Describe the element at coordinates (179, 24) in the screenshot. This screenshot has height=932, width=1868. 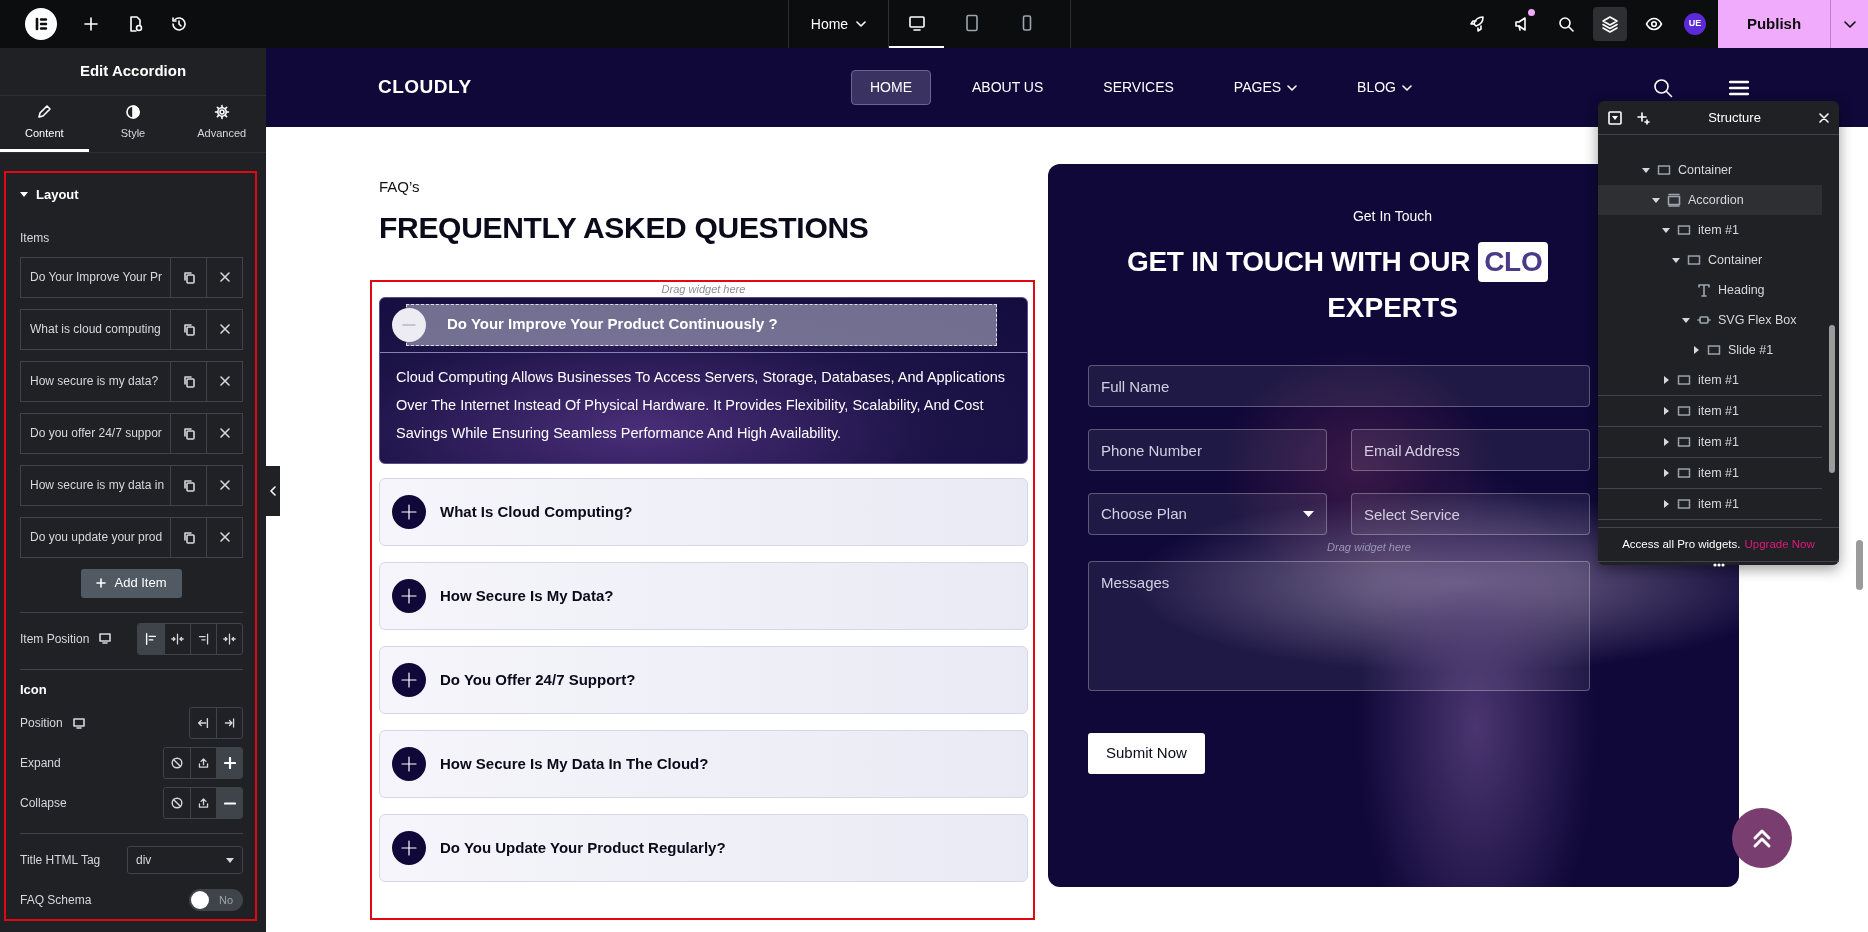
I see `history-icon` at that location.